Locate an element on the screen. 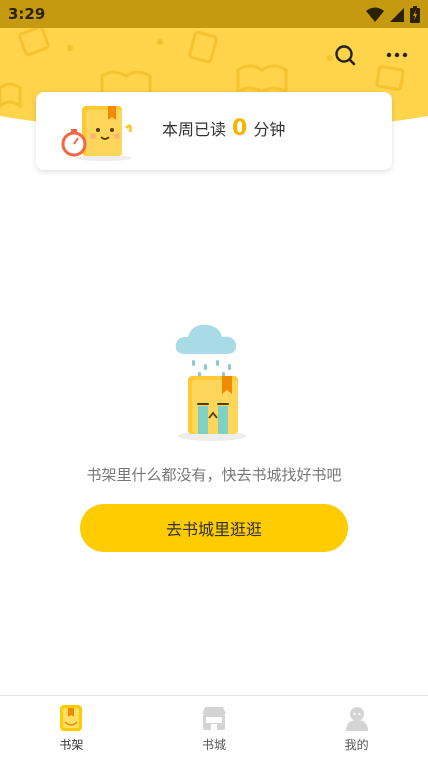 The height and width of the screenshot is (760, 428). status-icons is located at coordinates (393, 14).